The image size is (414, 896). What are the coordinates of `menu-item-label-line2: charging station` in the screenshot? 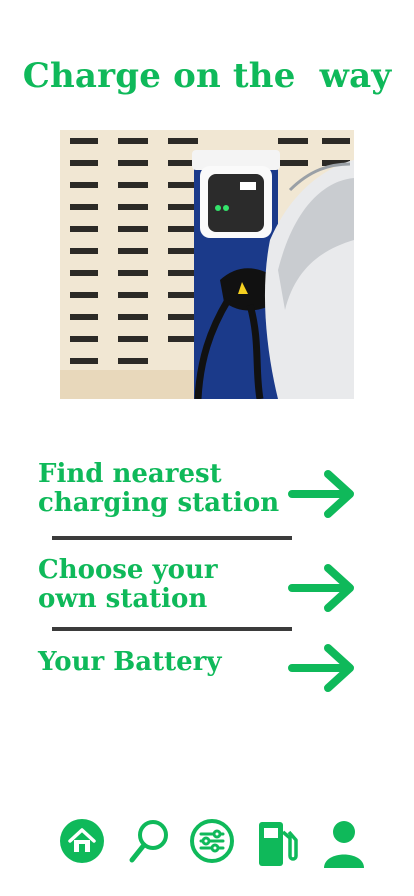 It's located at (159, 503).